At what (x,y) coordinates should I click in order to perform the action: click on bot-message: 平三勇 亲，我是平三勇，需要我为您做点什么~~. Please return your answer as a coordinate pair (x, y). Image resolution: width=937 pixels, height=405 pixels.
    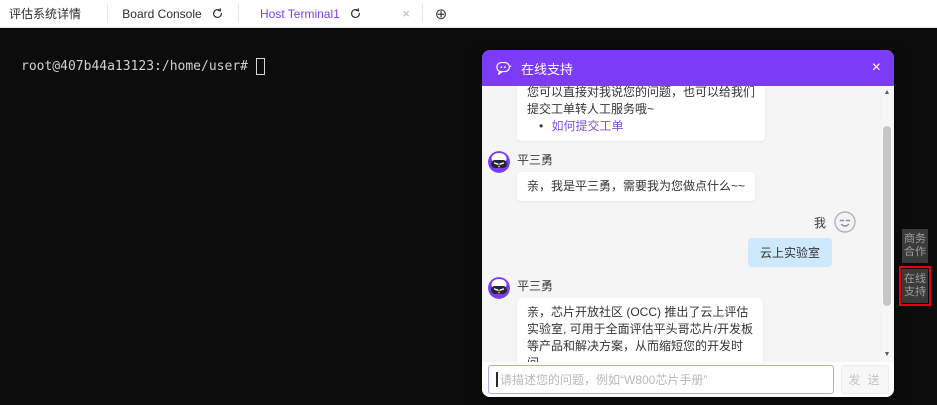
    Looking at the image, I should click on (684, 176).